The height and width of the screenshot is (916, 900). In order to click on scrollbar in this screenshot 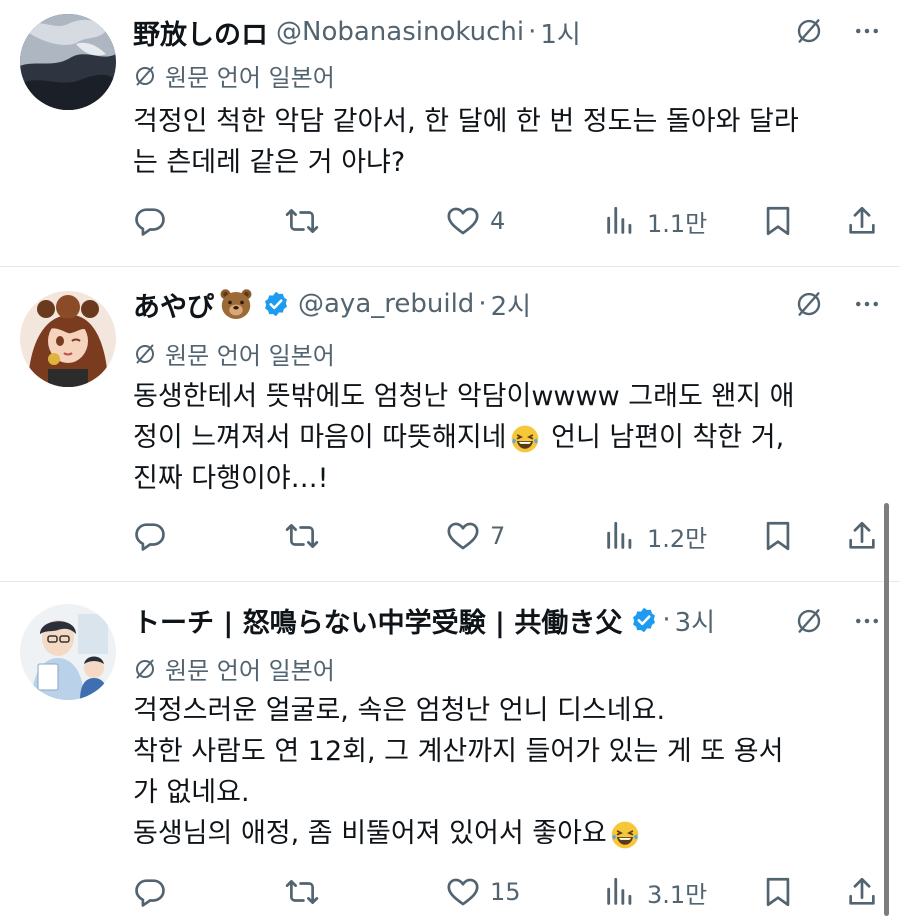, I will do `click(886, 709)`.